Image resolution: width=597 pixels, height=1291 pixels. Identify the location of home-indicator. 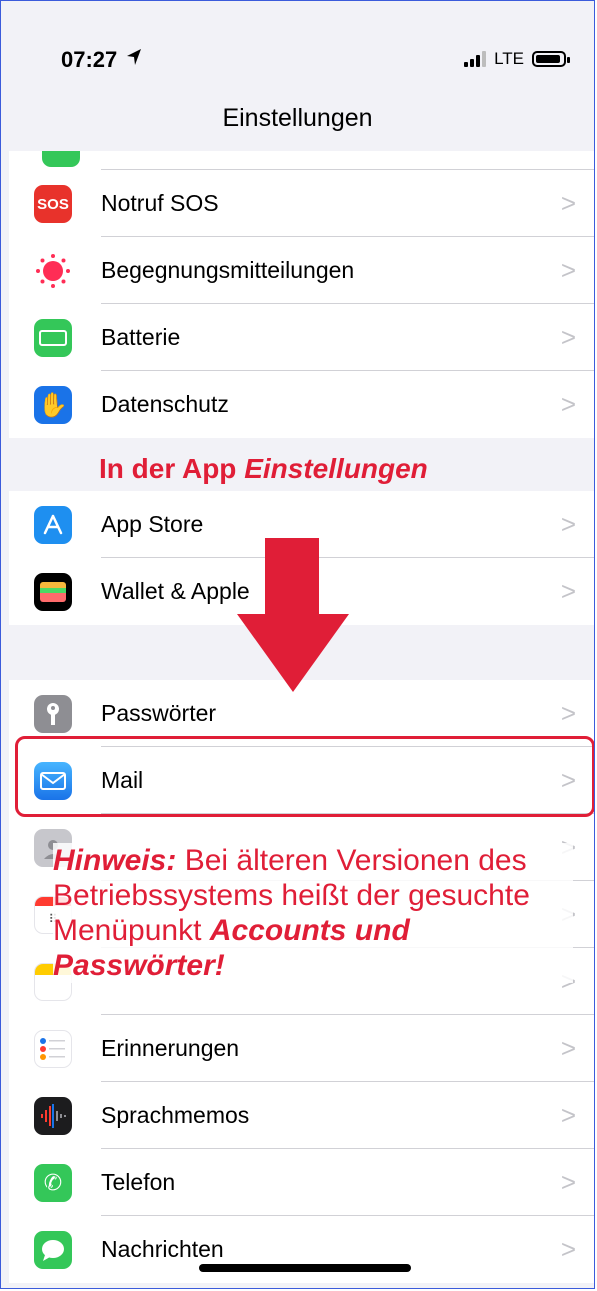
(305, 1268).